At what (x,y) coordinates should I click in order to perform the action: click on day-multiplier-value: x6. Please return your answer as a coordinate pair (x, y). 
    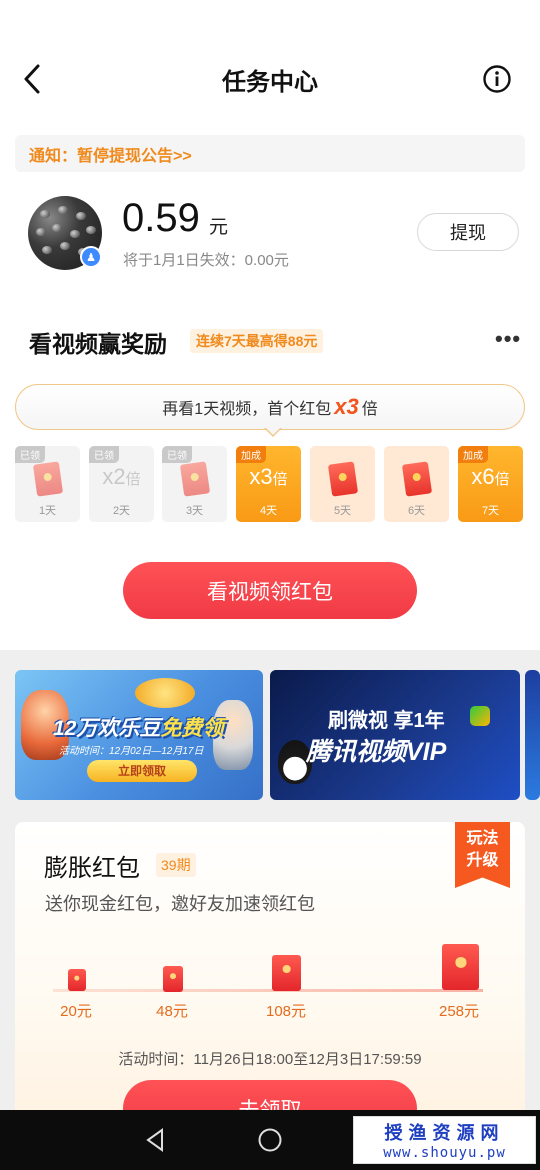
    Looking at the image, I should click on (483, 476).